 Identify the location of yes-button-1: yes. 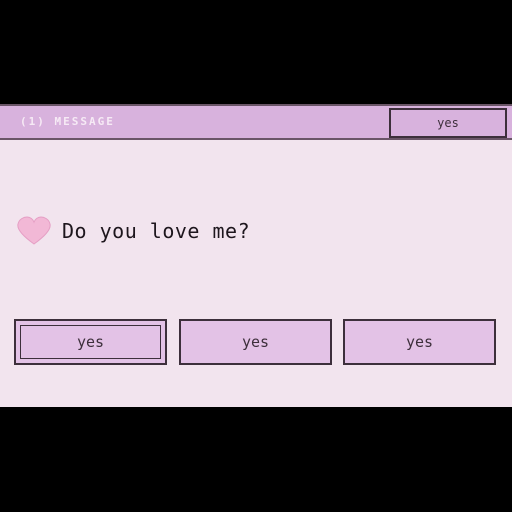
(90, 342).